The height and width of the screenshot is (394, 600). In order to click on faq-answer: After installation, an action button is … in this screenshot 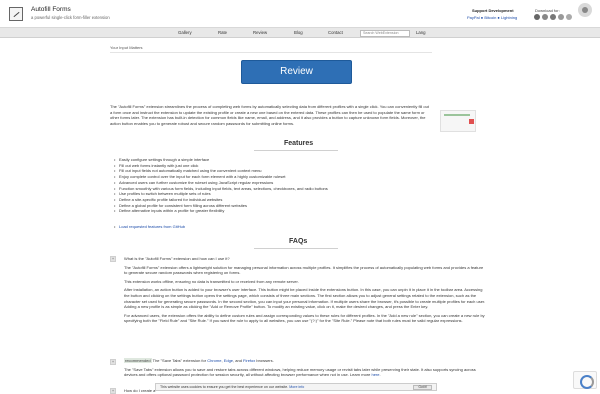, I will do `click(305, 298)`.